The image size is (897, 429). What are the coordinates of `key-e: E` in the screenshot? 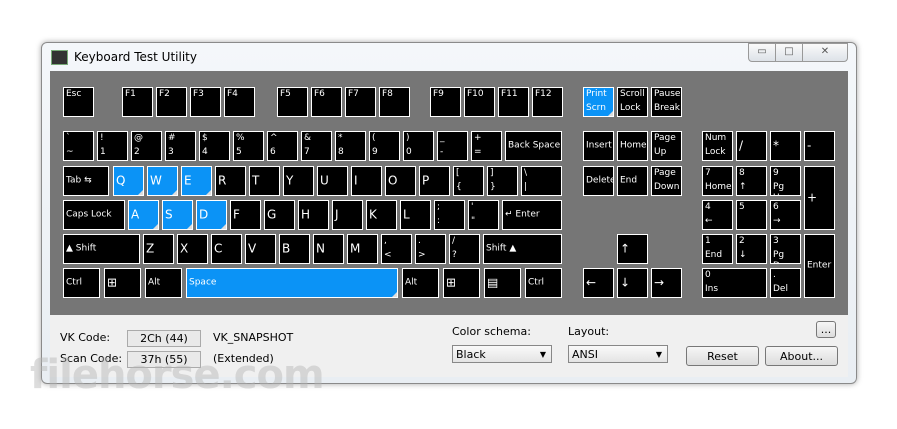 It's located at (196, 181).